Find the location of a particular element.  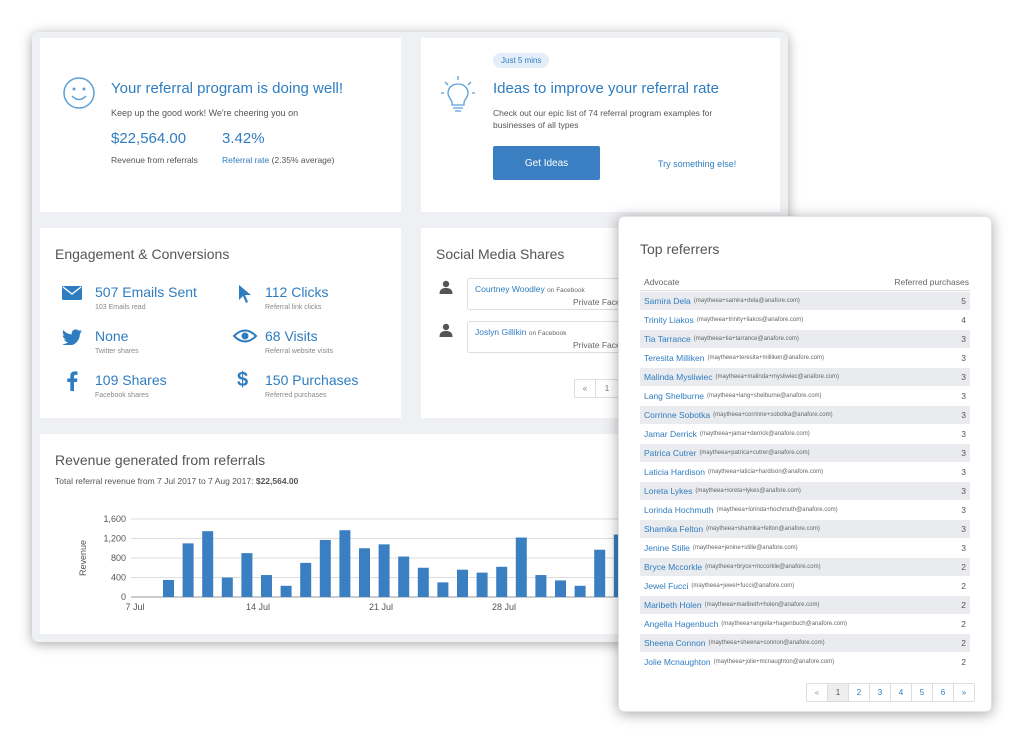

referral-rate-link: Referral rate is located at coordinates (245, 160).